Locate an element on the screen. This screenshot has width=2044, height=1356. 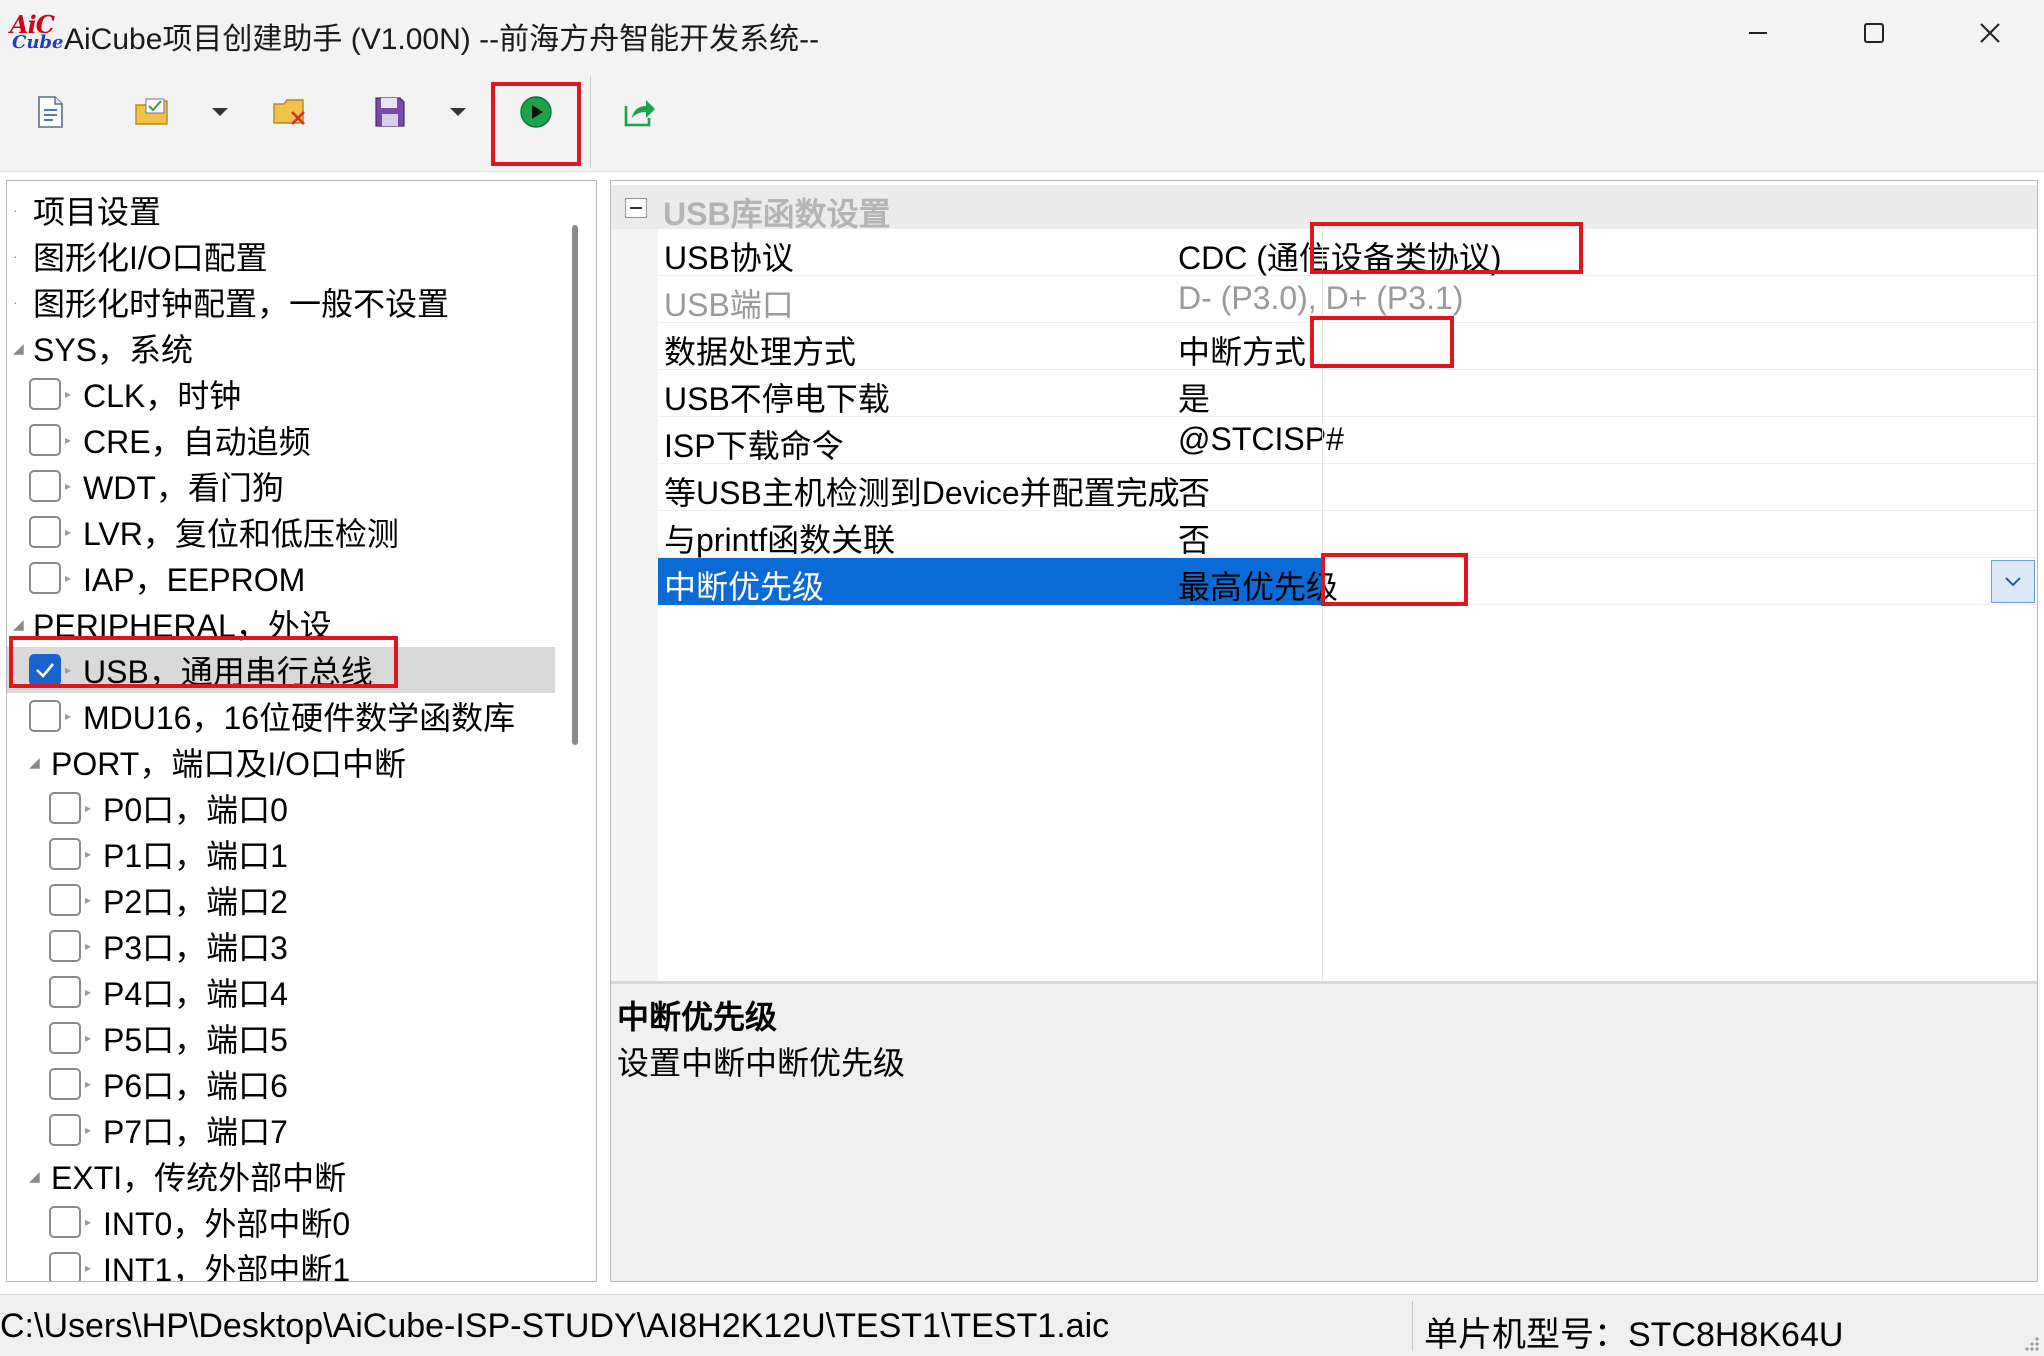
chevron-down-icon is located at coordinates (2013, 581).